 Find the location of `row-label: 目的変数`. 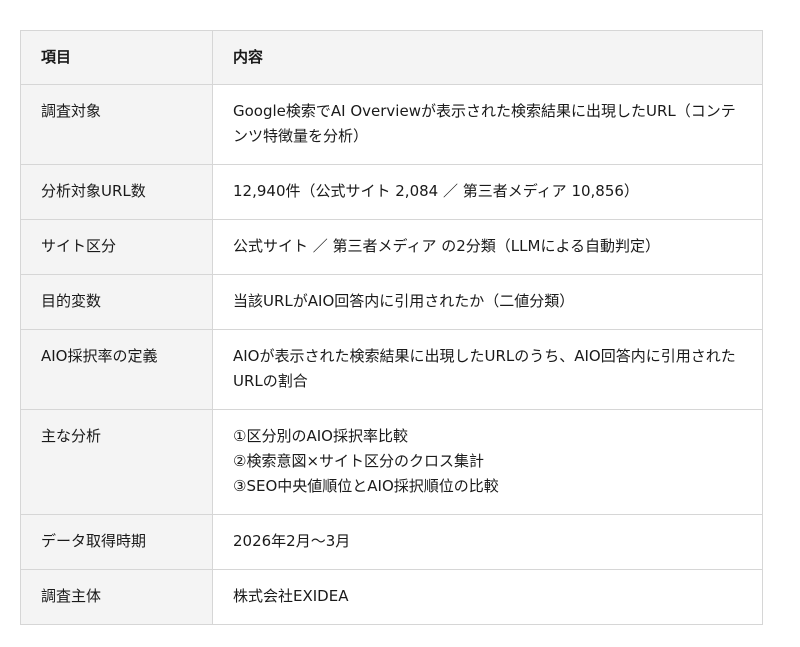

row-label: 目的変数 is located at coordinates (116, 302).